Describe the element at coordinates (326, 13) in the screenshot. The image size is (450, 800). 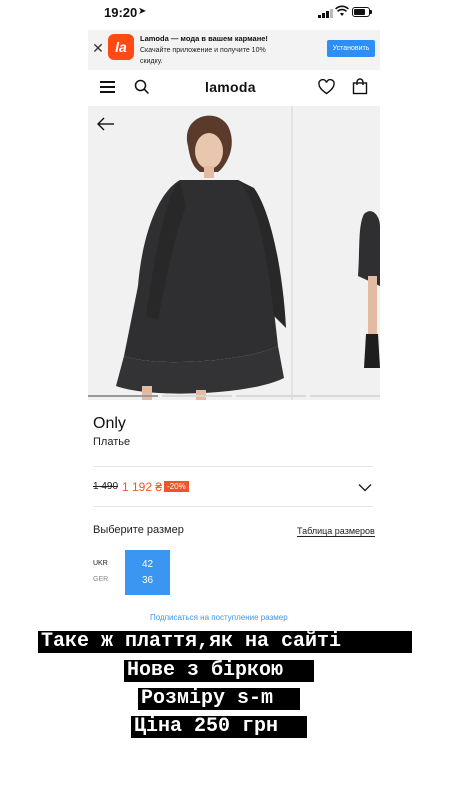
I see `cellular-signal-icon` at that location.